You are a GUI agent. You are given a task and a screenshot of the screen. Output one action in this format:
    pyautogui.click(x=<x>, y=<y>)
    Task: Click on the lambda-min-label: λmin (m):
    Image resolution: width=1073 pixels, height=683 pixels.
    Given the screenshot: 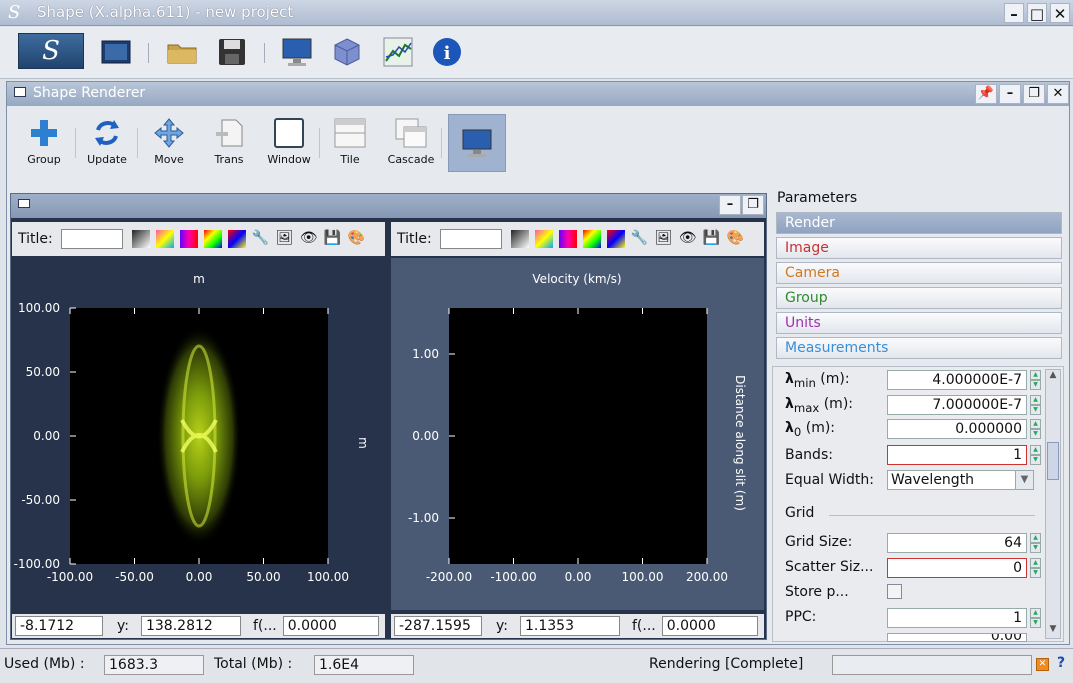 What is the action you would take?
    pyautogui.click(x=817, y=380)
    